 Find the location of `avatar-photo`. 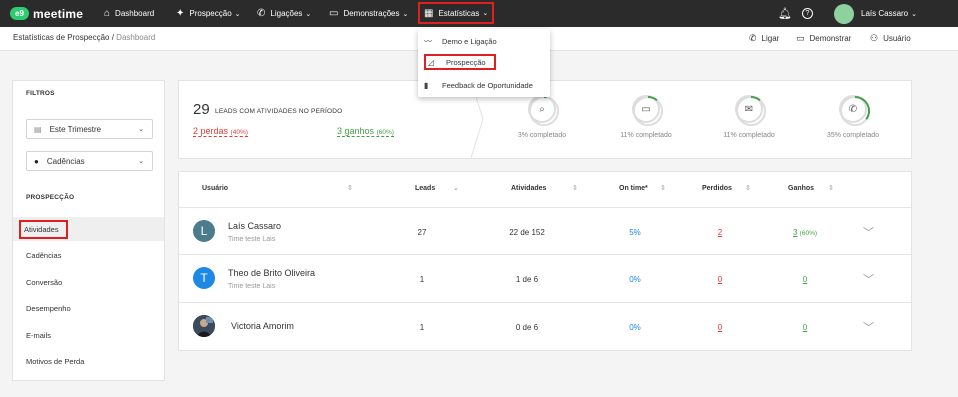

avatar-photo is located at coordinates (204, 326).